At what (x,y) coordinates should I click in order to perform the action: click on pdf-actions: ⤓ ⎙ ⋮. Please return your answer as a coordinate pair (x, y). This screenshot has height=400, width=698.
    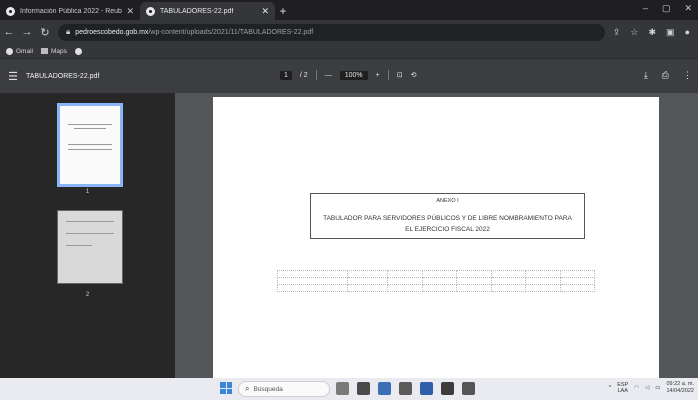
    Looking at the image, I should click on (668, 75).